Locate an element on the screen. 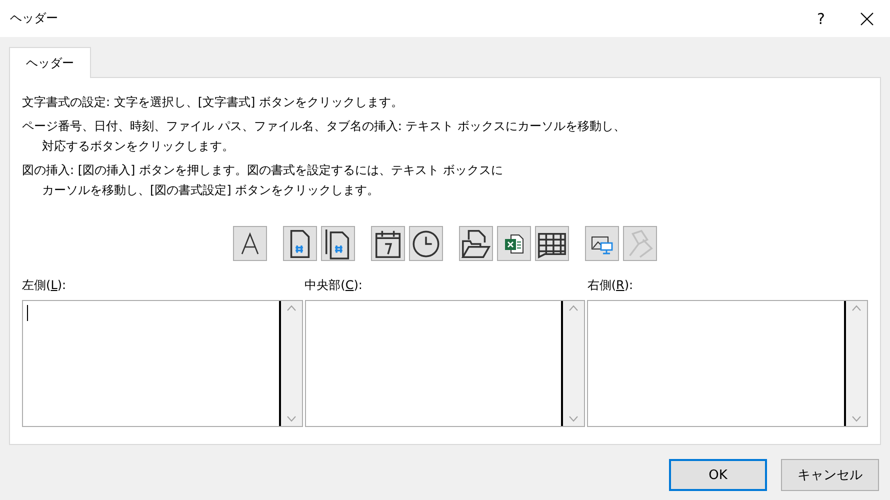 The image size is (890, 500). dialog-button: キャンセル is located at coordinates (830, 475).